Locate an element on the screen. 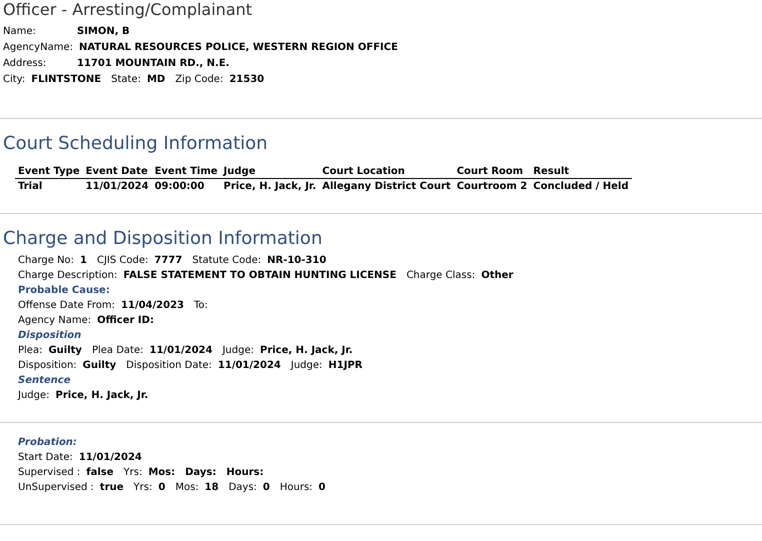  field-label: Address: is located at coordinates (25, 64).